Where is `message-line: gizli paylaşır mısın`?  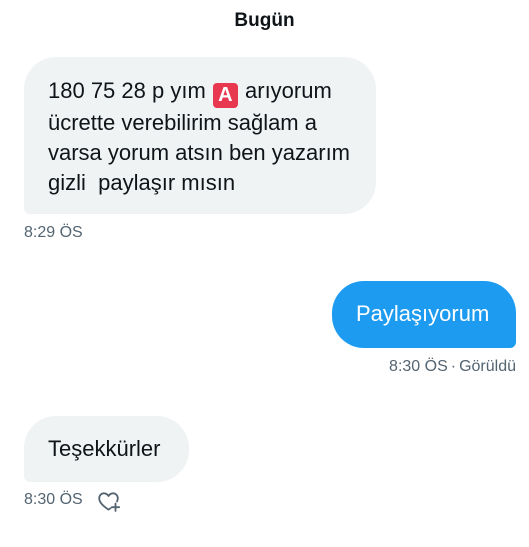 message-line: gizli paylaşır mısın is located at coordinates (142, 182).